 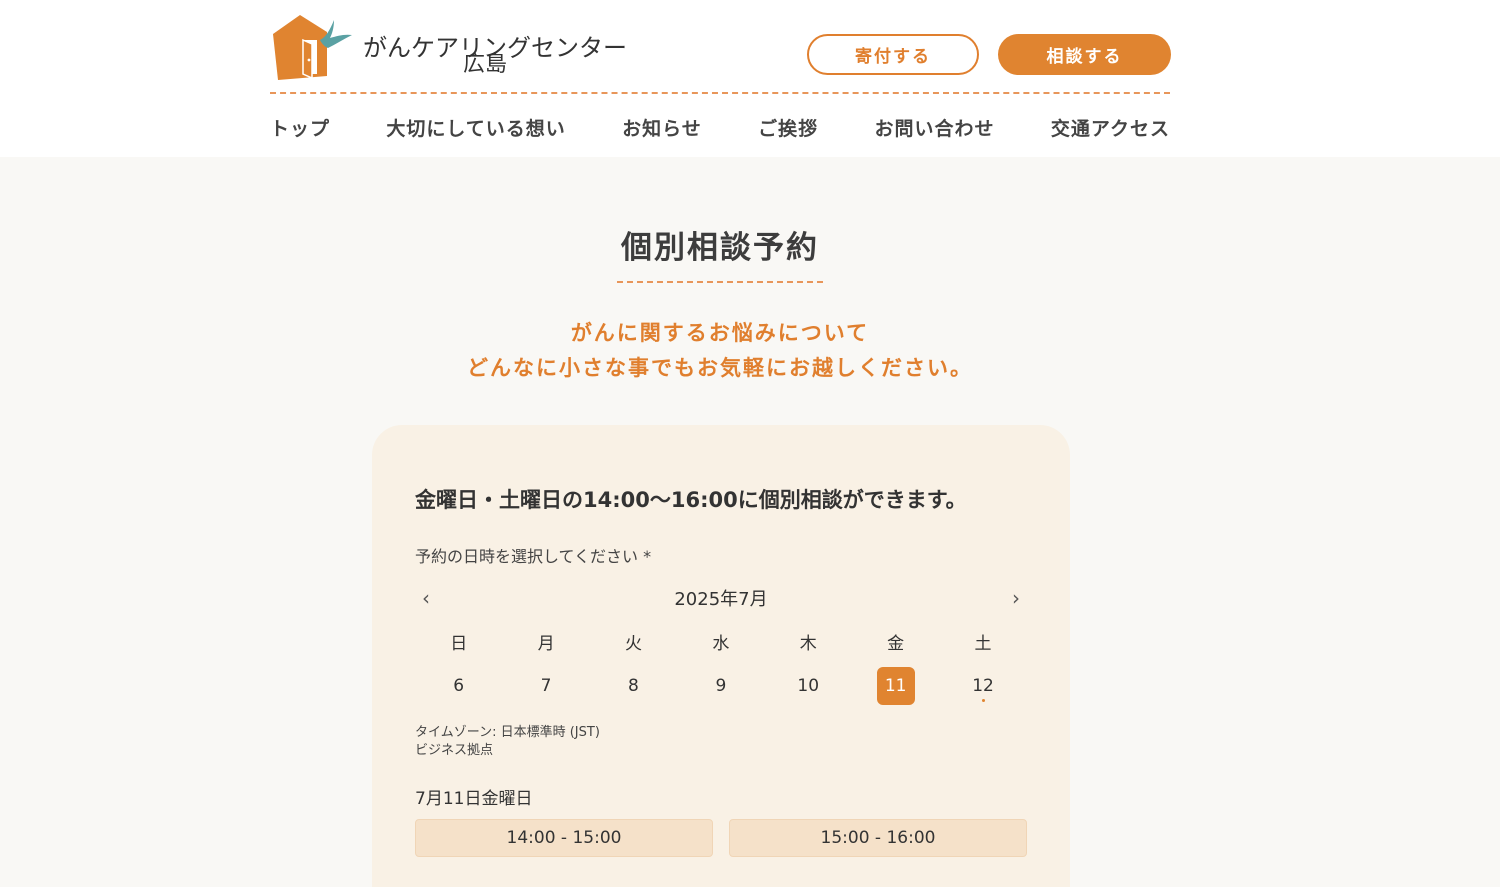 I want to click on day-number: 8, so click(x=633, y=686).